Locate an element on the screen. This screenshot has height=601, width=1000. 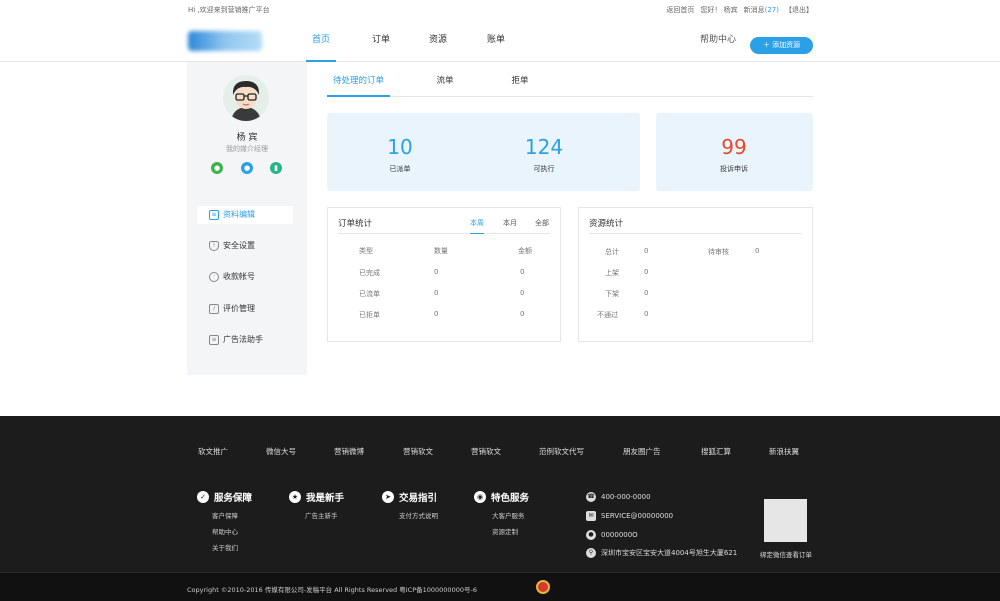
footer-sub-link: 支付方式说明 is located at coordinates (418, 515).